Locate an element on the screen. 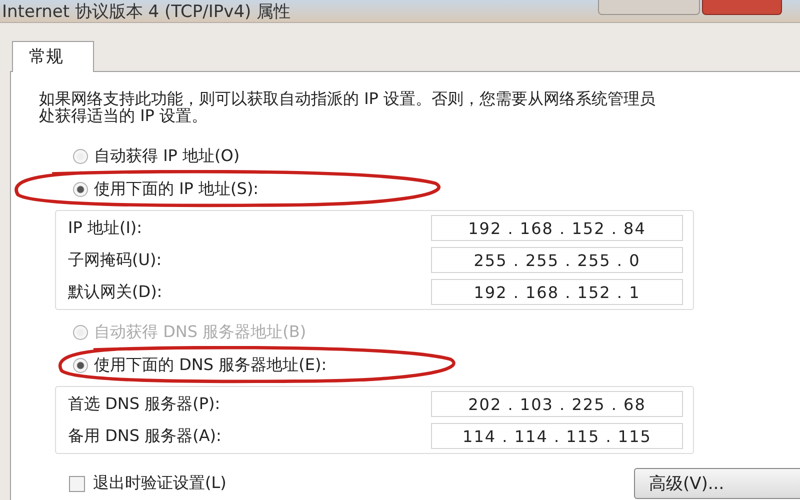  tab: 常规 is located at coordinates (53, 56).